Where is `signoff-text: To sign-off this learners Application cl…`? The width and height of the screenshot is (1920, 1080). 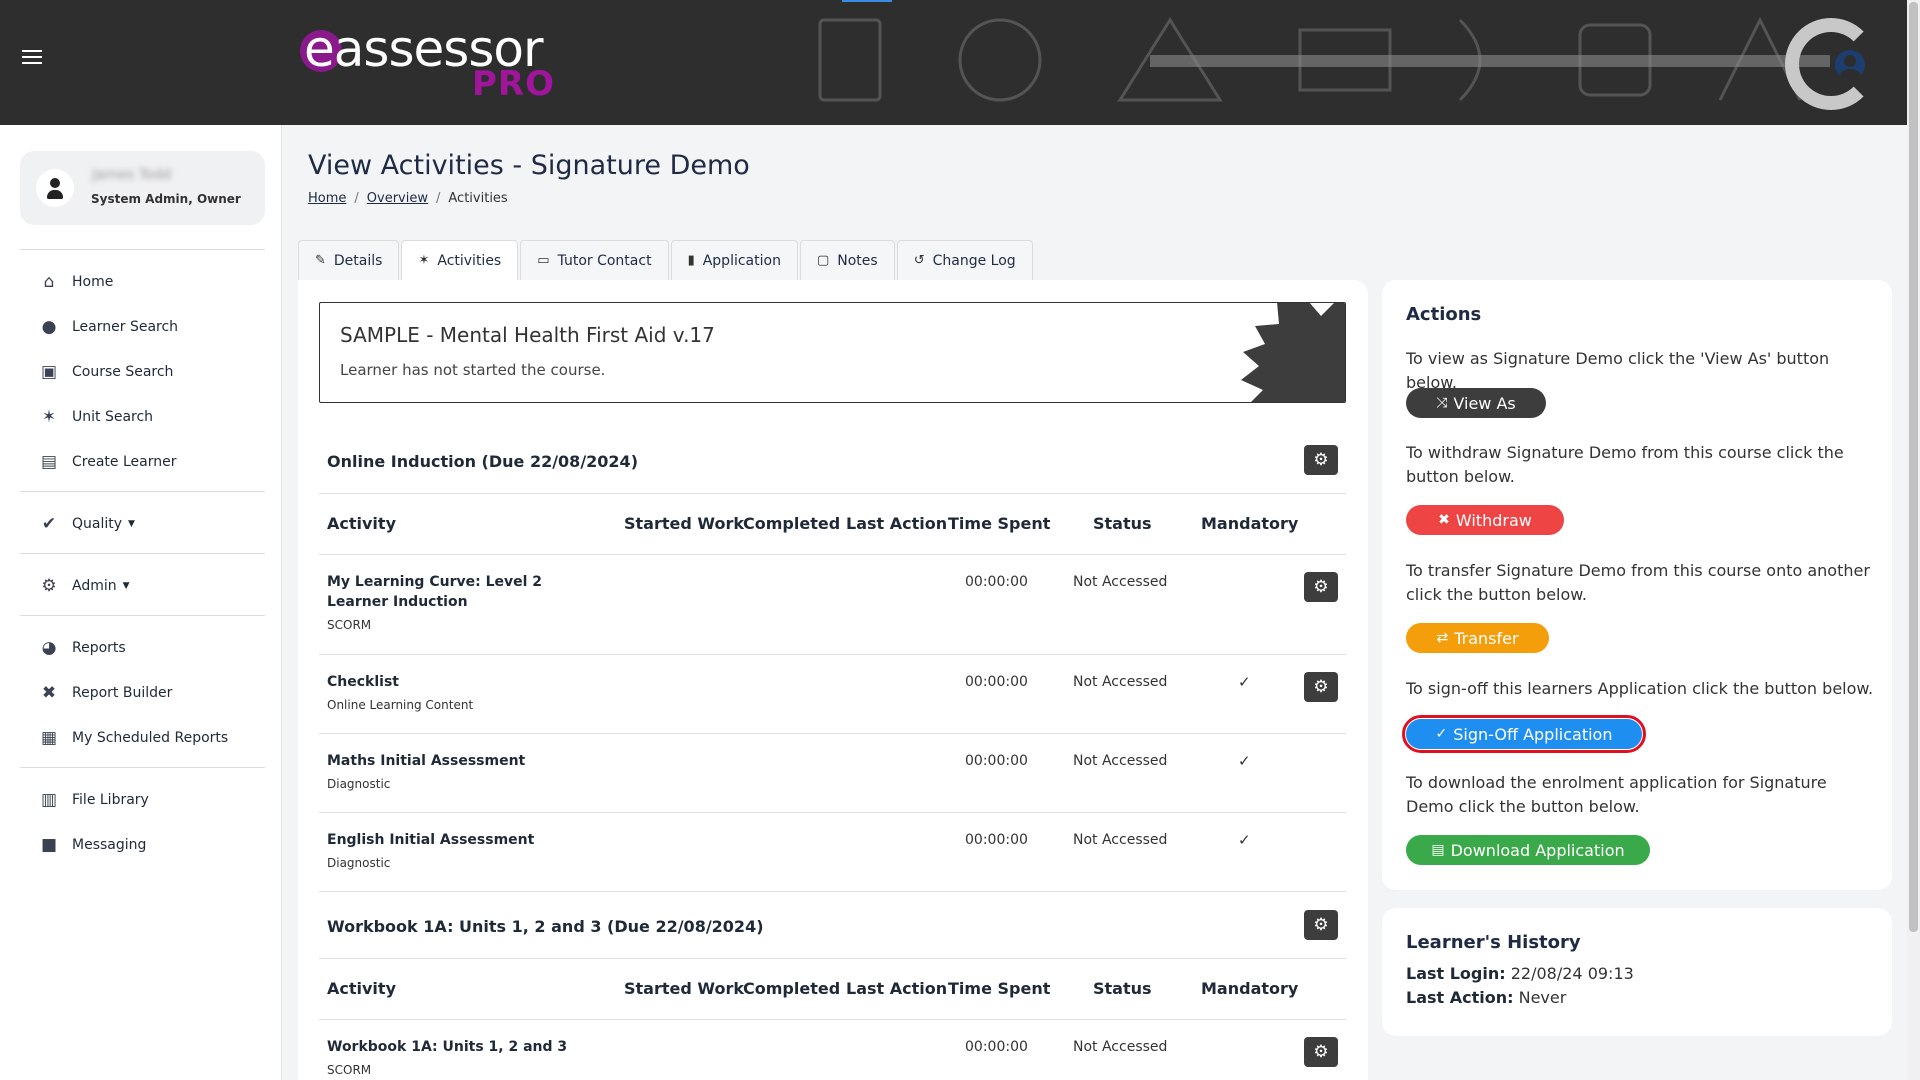
signoff-text: To sign-off this learners Application cl… is located at coordinates (1640, 688).